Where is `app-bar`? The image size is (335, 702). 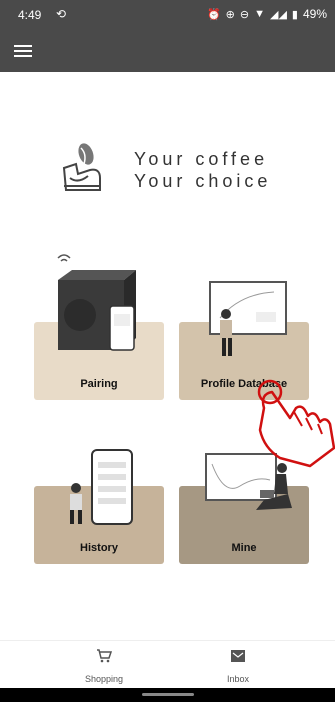
app-bar is located at coordinates (167, 51).